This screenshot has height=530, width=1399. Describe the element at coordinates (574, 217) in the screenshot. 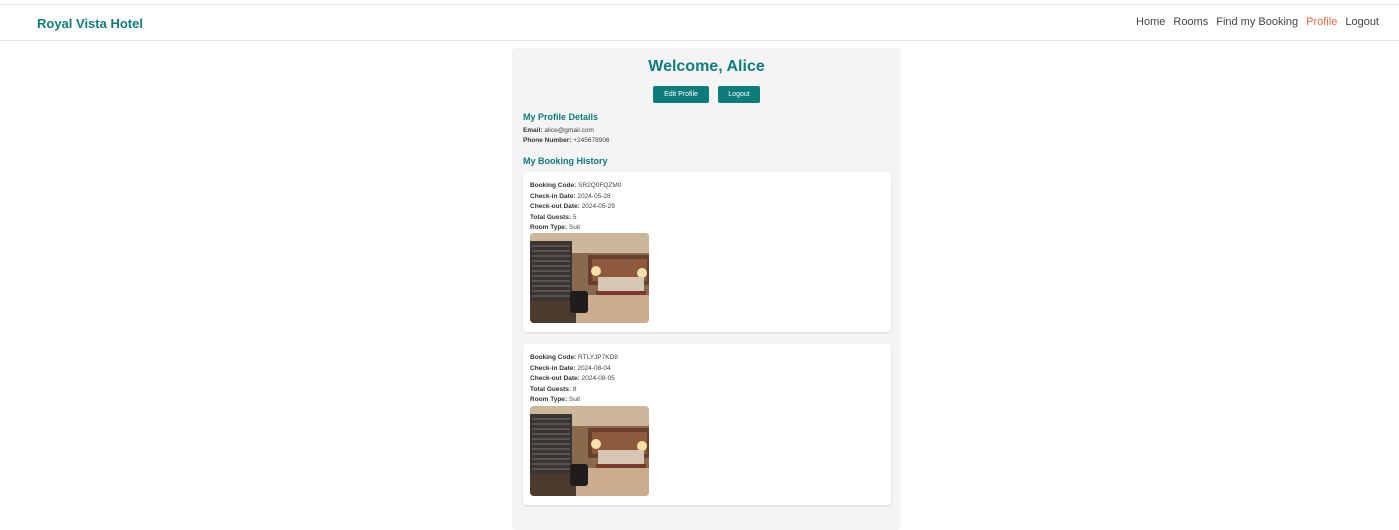

I see `guests-value: 5` at that location.